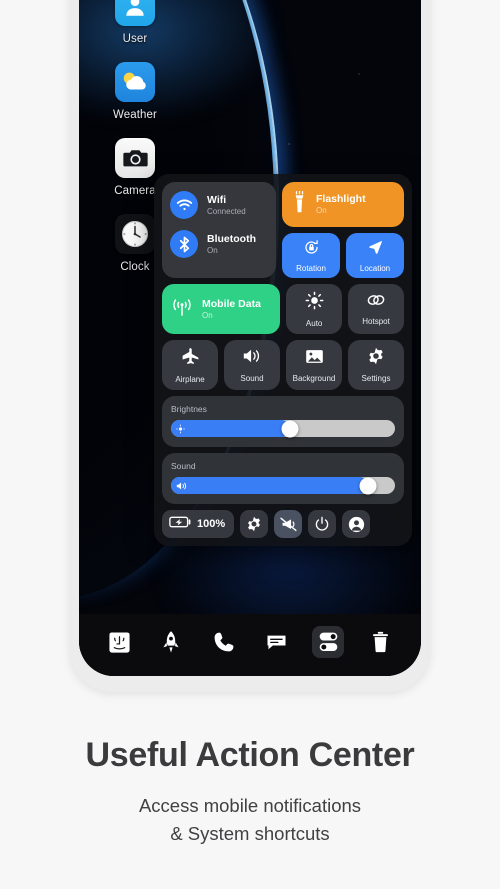 The height and width of the screenshot is (889, 500). Describe the element at coordinates (283, 309) in the screenshot. I see `control-center-row-2: Mobile Data On Auto Hotspot` at that location.